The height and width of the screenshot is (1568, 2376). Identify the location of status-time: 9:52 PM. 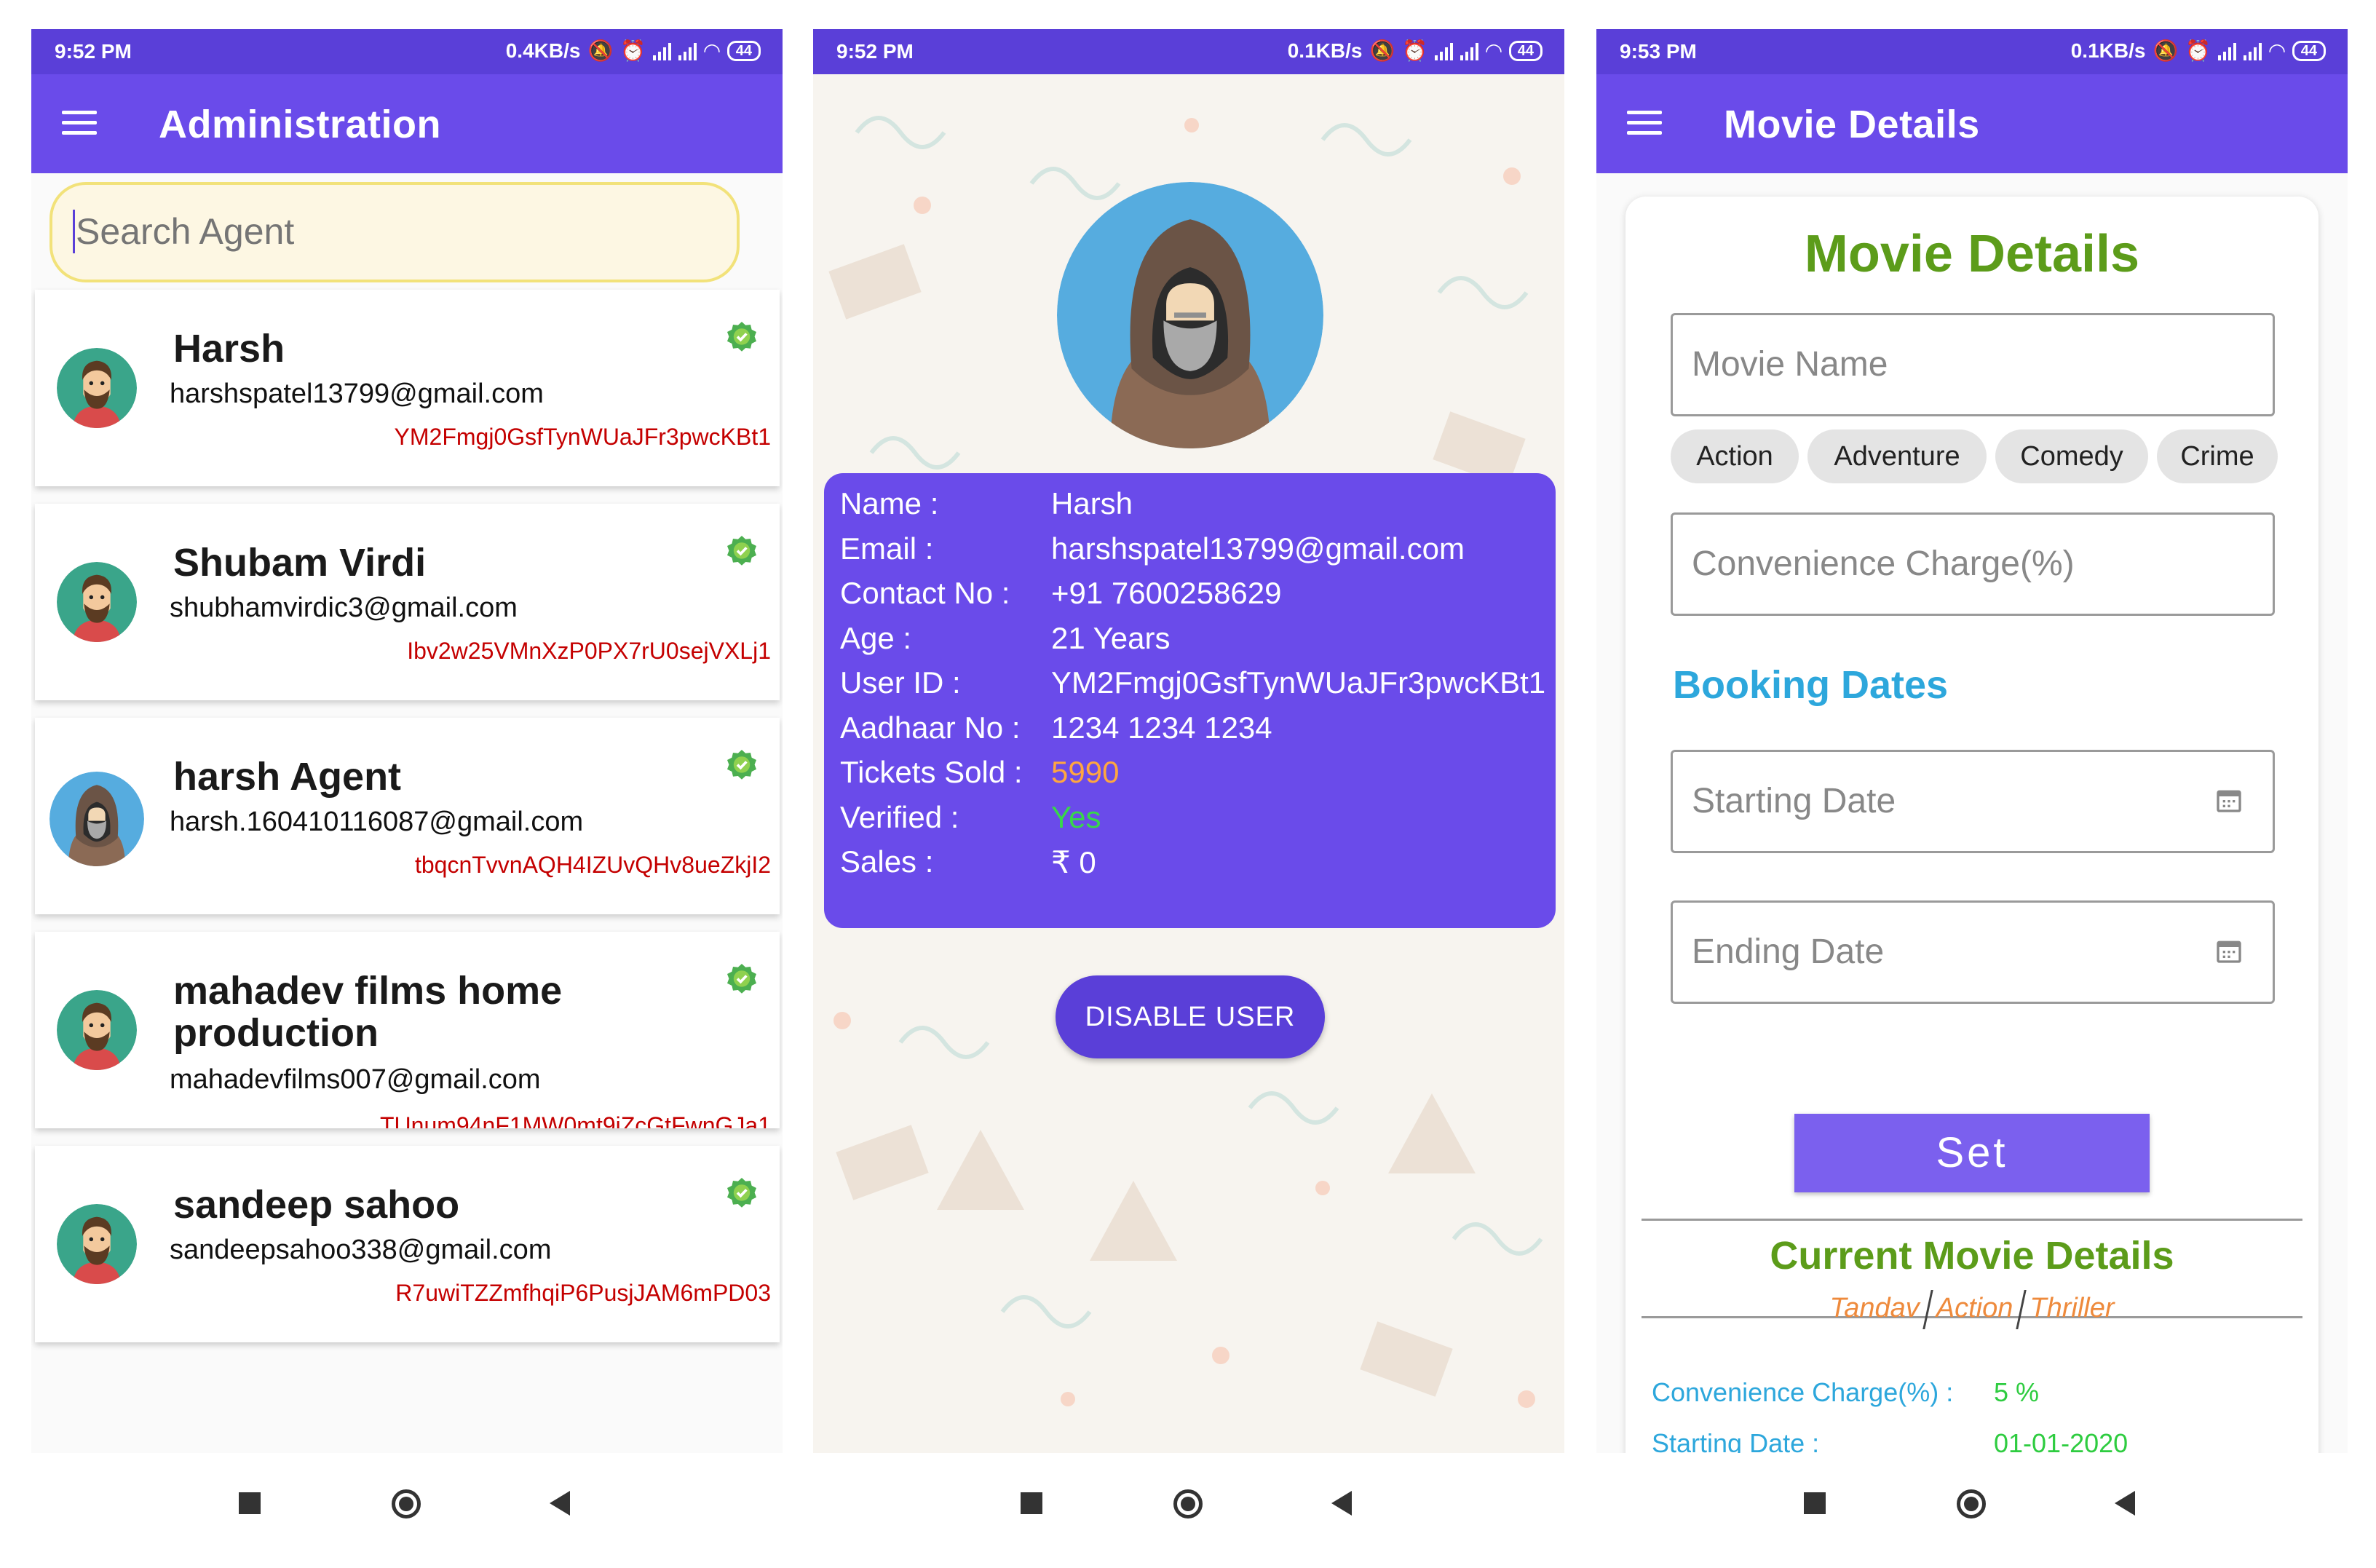
(875, 52).